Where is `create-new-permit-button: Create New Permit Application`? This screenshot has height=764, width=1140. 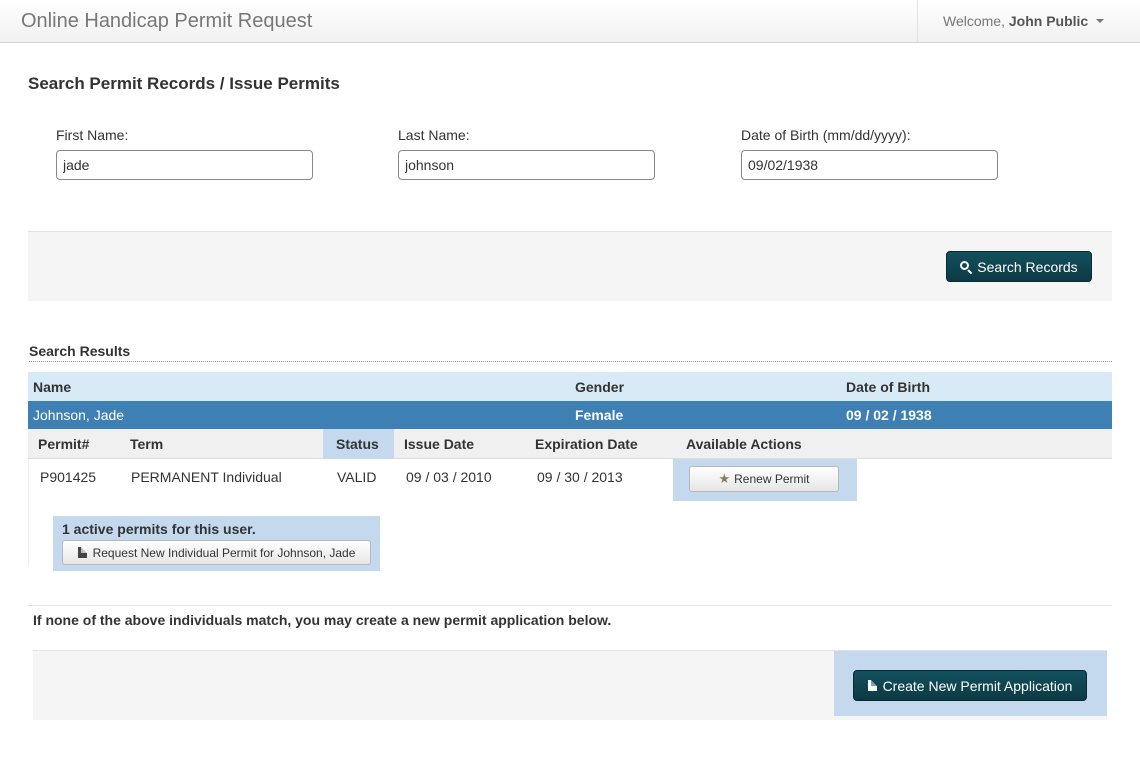
create-new-permit-button: Create New Permit Application is located at coordinates (970, 685).